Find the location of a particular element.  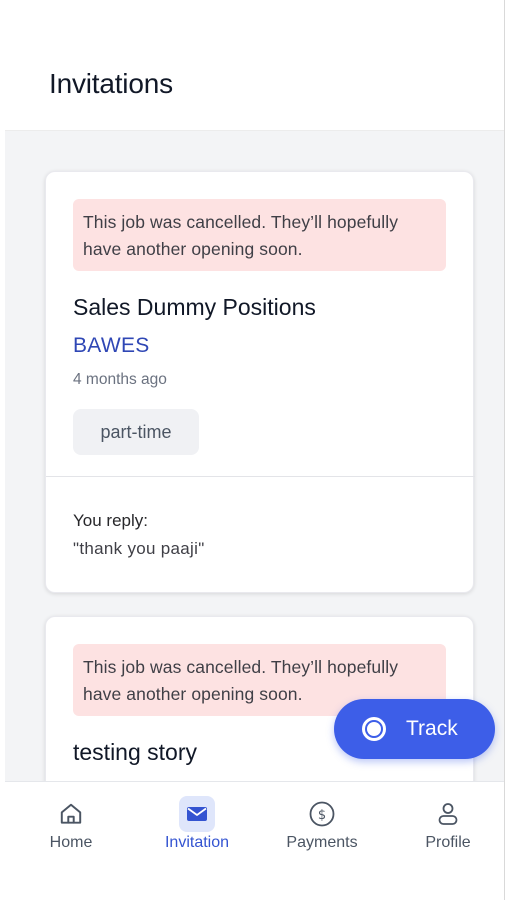

nav-item-invitation: Invitation is located at coordinates (197, 841).